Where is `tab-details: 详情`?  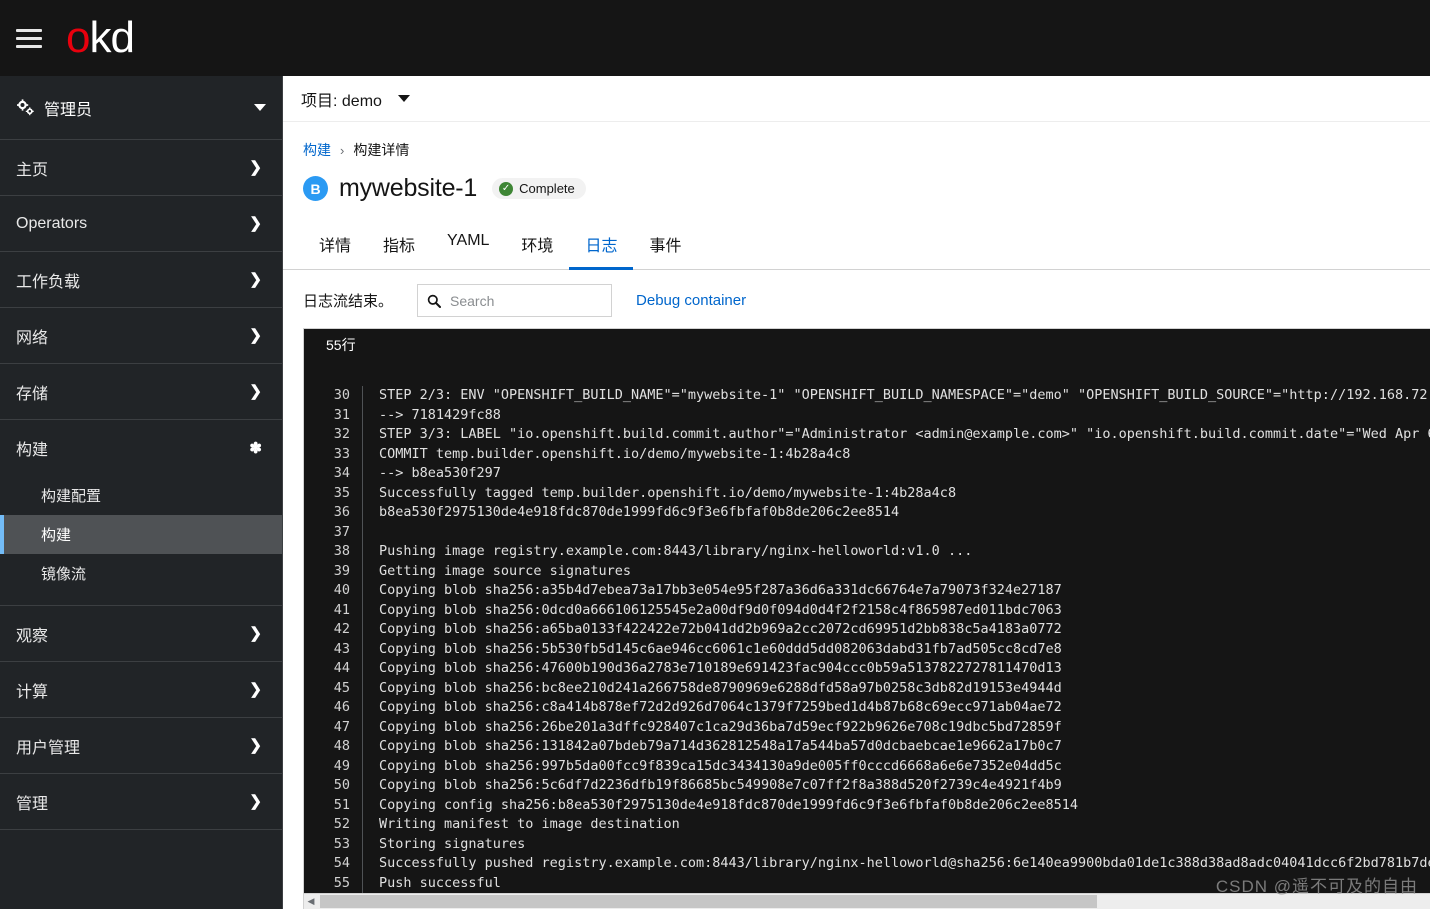 tab-details: 详情 is located at coordinates (335, 246).